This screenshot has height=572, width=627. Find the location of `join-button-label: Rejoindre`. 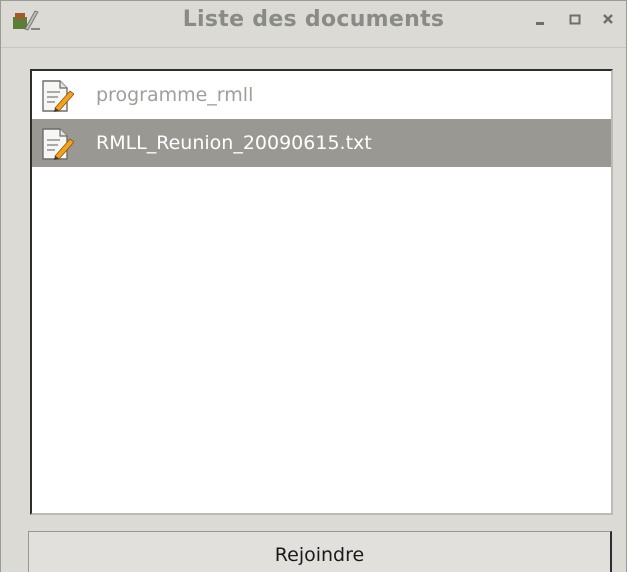

join-button-label: Rejoindre is located at coordinates (319, 555).